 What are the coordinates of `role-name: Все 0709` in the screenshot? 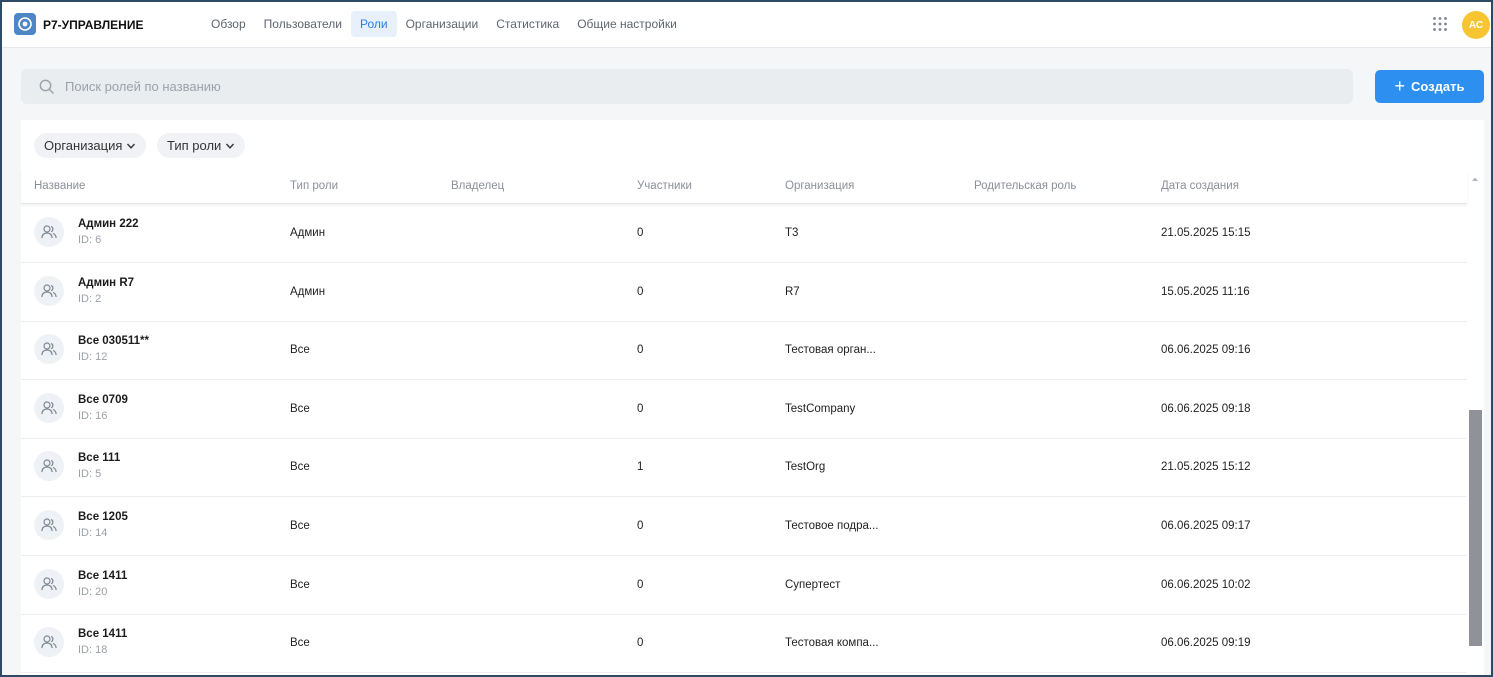 It's located at (103, 399).